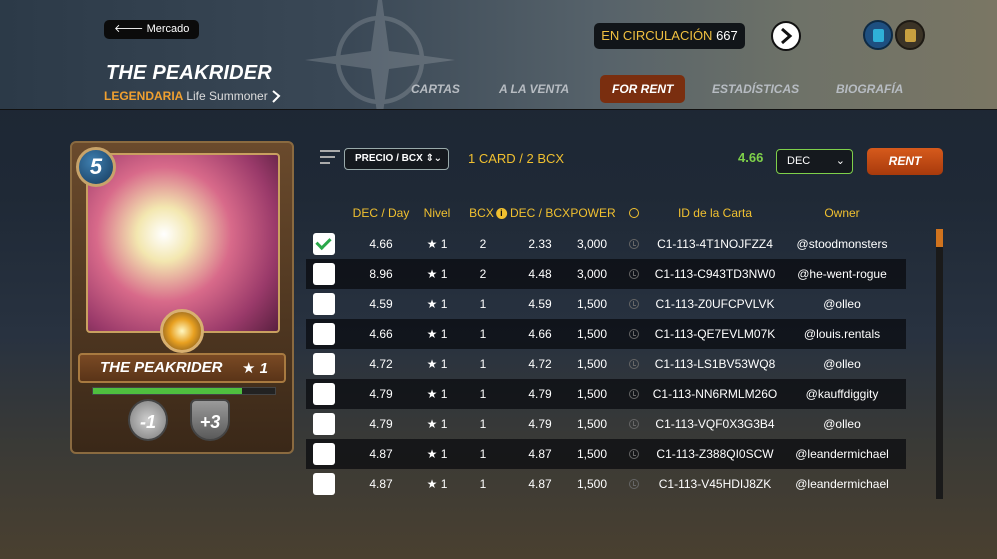 This screenshot has height=559, width=997. What do you see at coordinates (842, 274) in the screenshot?
I see `cell-owner: @he-went-rogue` at bounding box center [842, 274].